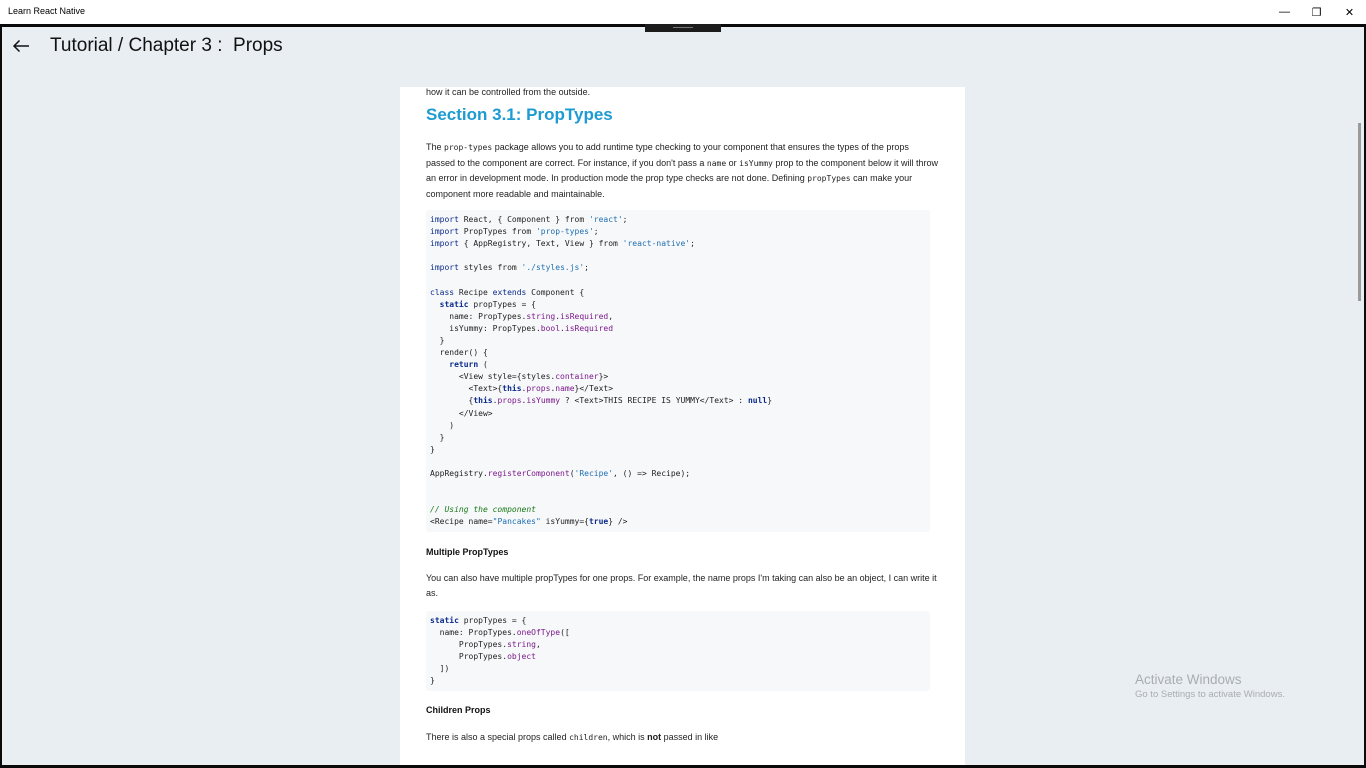  I want to click on minimize-button: —, so click(1284, 12).